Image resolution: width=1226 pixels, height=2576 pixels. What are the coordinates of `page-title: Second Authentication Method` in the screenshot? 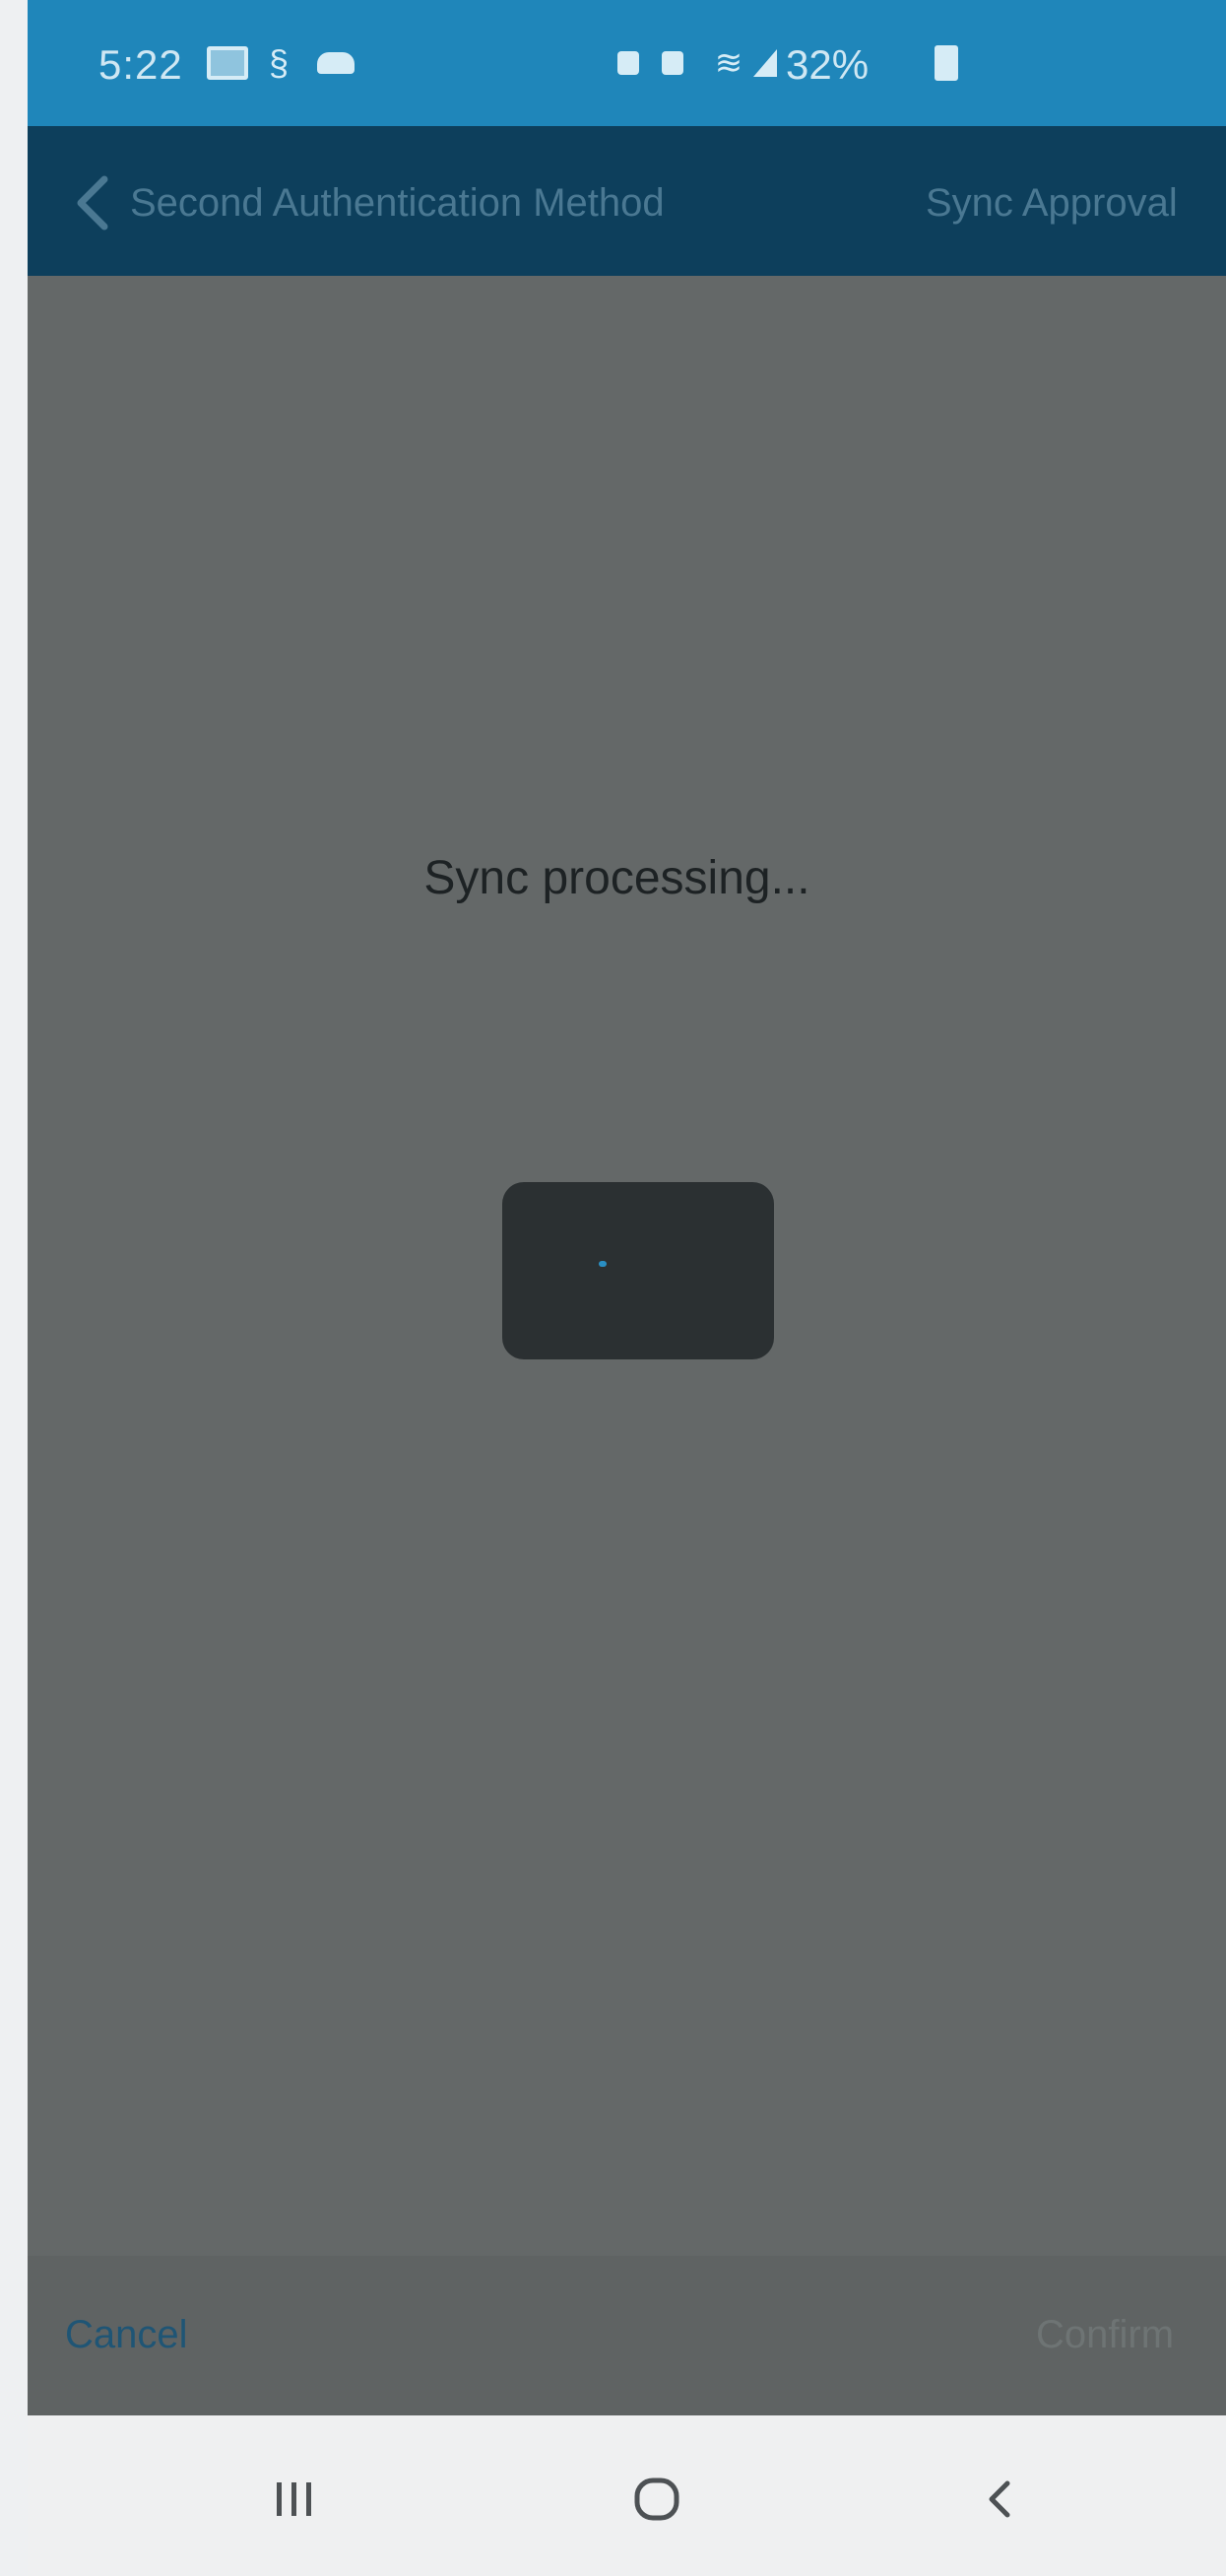 It's located at (398, 204).